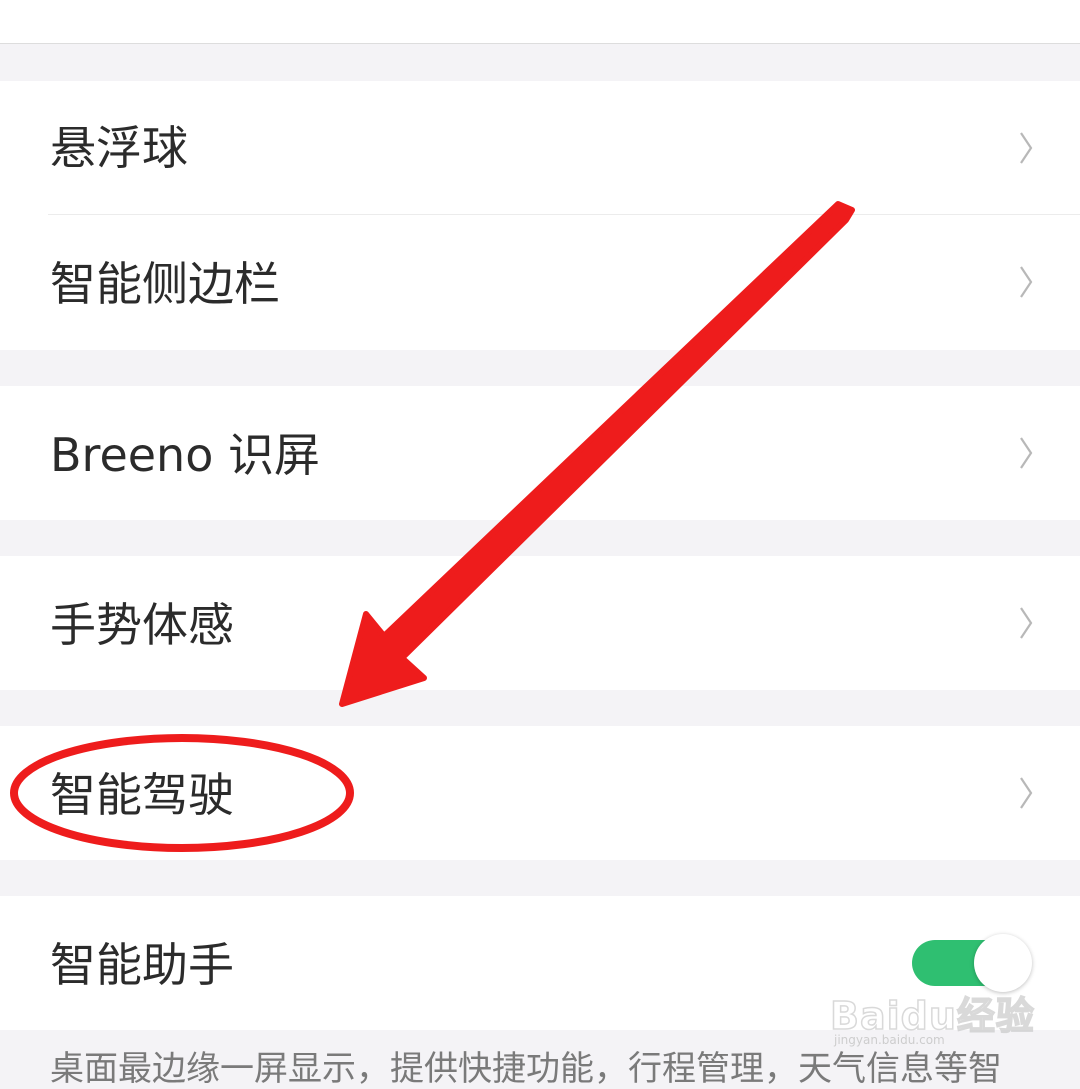 The width and height of the screenshot is (1080, 1089). What do you see at coordinates (972, 963) in the screenshot?
I see `smart-assistant-toggle` at bounding box center [972, 963].